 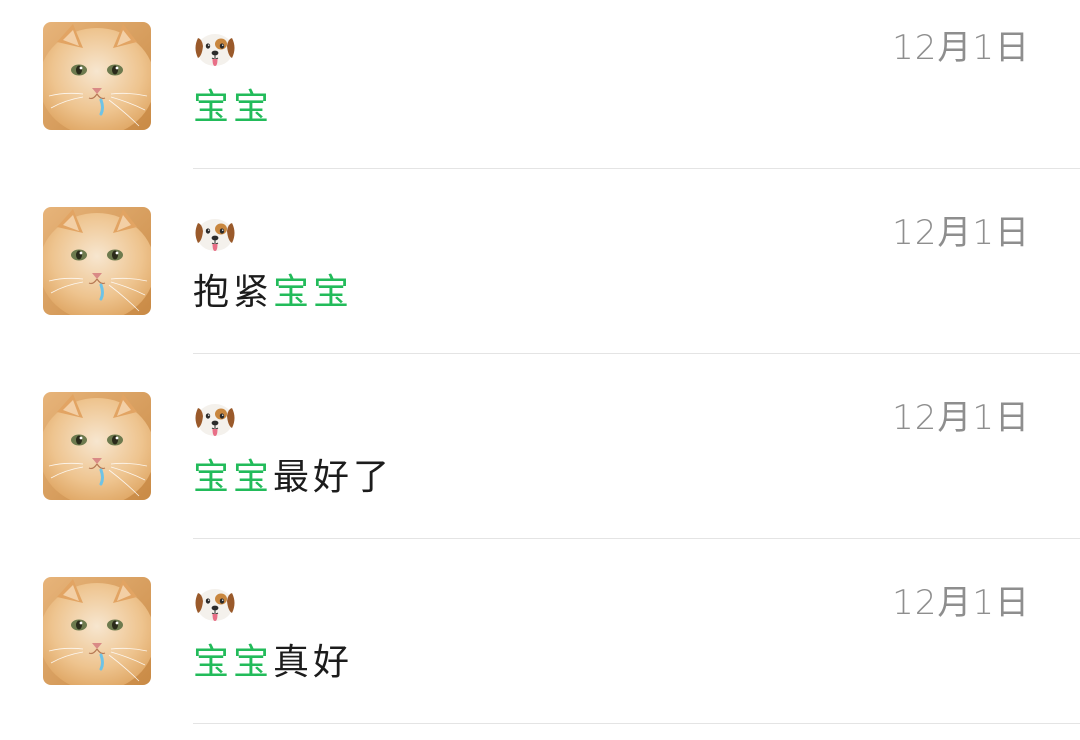 I want to click on message-text: 最好了, so click(x=333, y=477).